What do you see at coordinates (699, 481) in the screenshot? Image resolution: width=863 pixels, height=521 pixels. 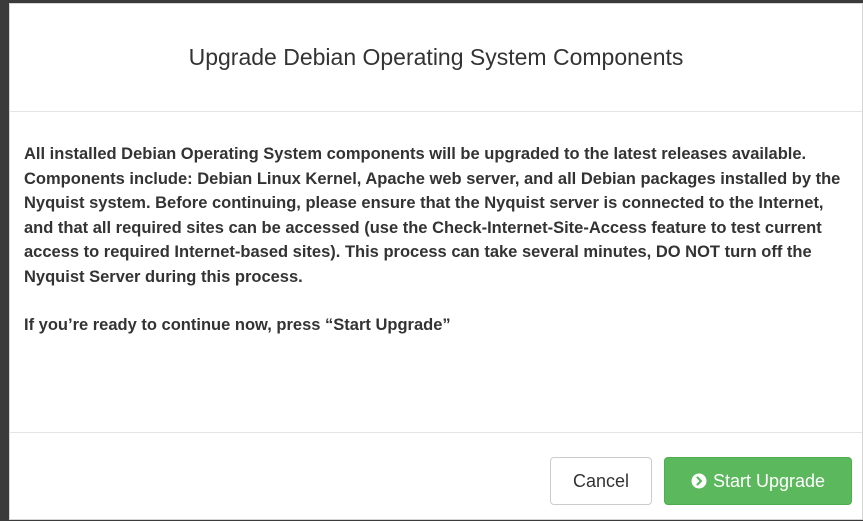 I see `circle-chevron-right-icon` at bounding box center [699, 481].